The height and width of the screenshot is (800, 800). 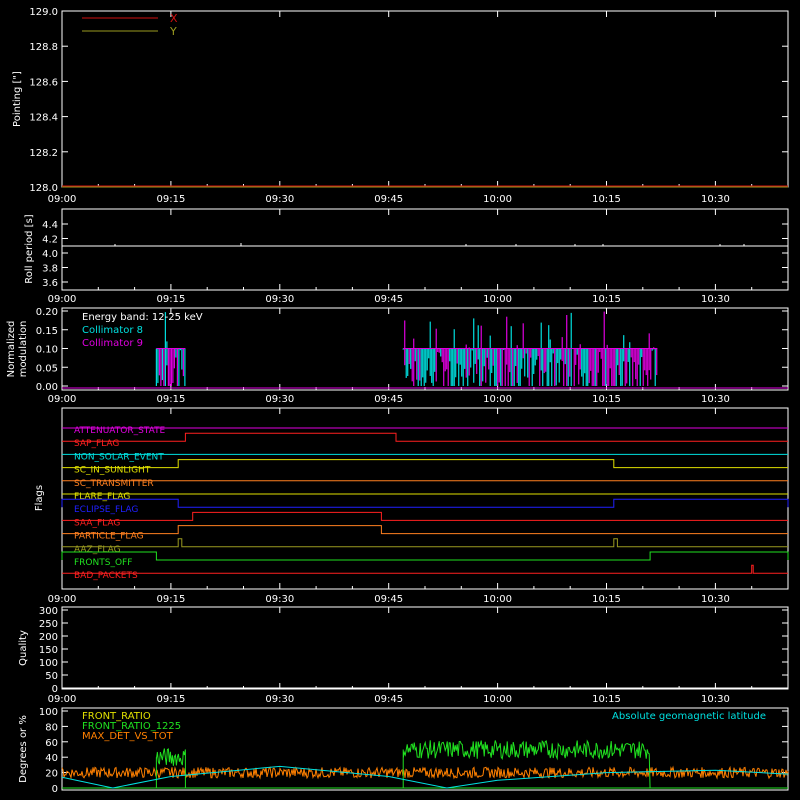 What do you see at coordinates (43, 118) in the screenshot?
I see `y-tick-label: 128.4` at bounding box center [43, 118].